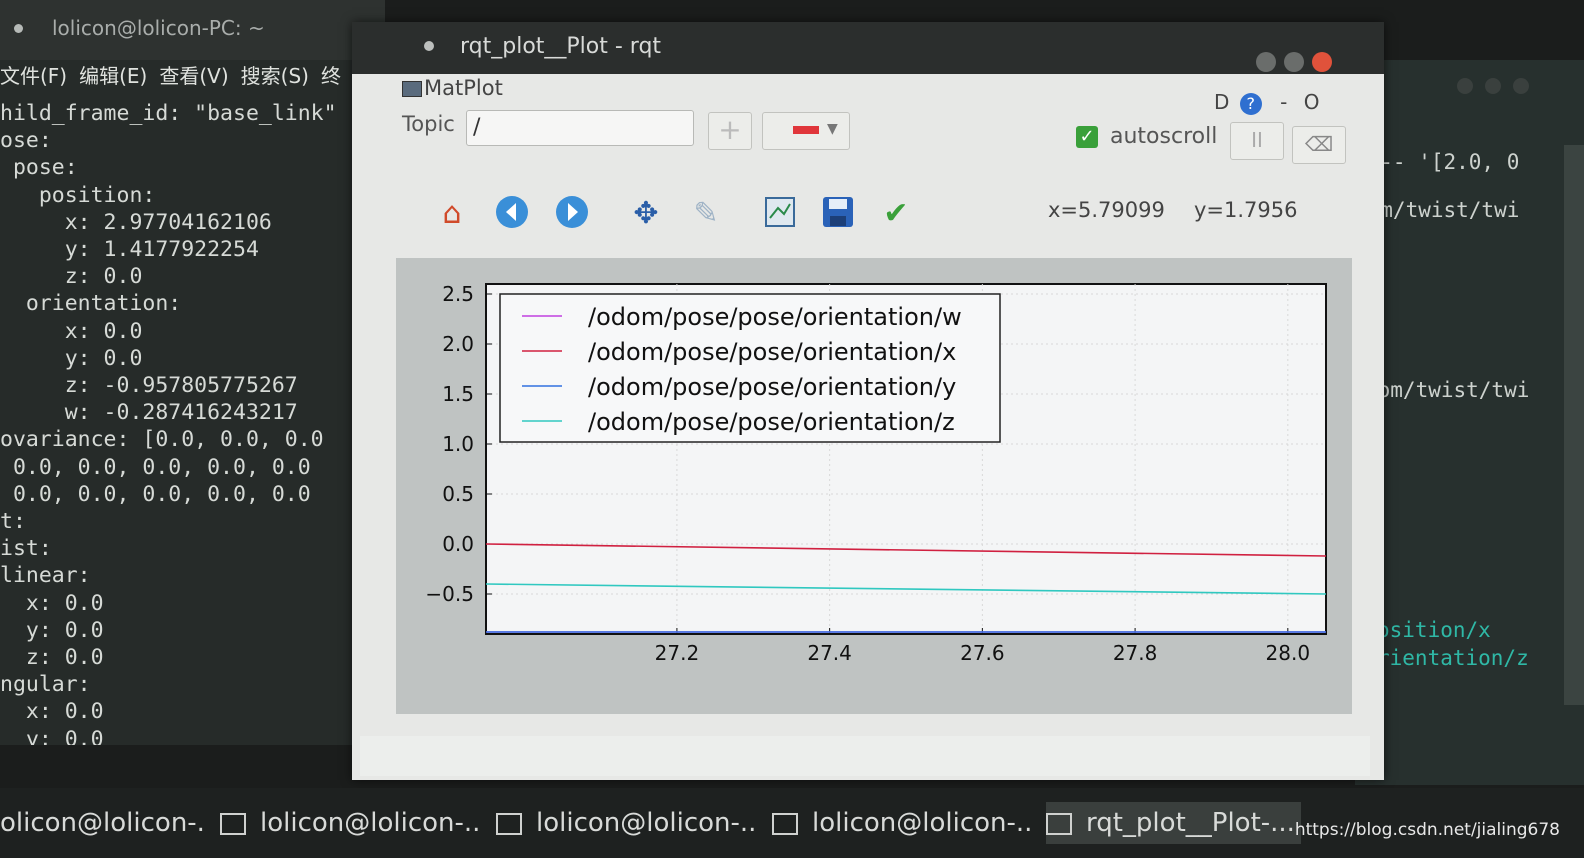 The width and height of the screenshot is (1584, 858). Describe the element at coordinates (1106, 210) in the screenshot. I see `cursor-x-readout: x=5.79099` at that location.